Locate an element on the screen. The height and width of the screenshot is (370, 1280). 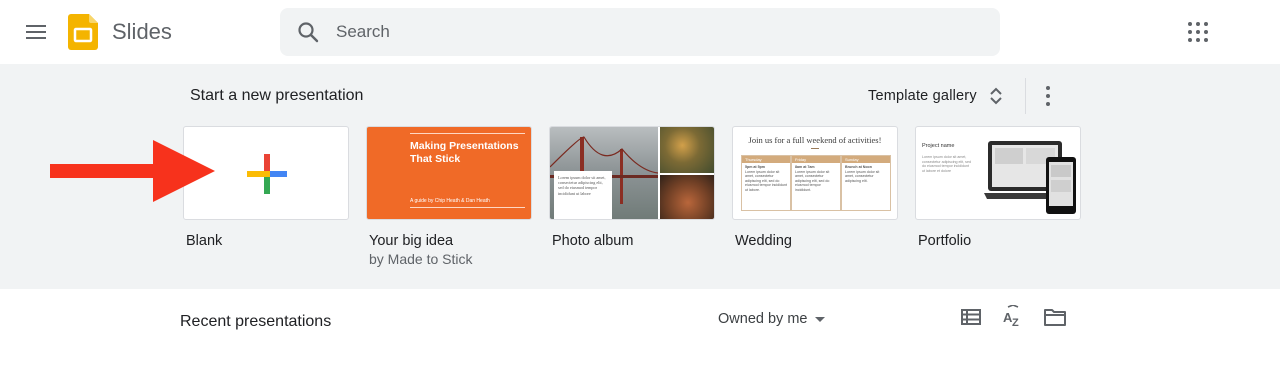
template-title: Wedding is located at coordinates (763, 241).